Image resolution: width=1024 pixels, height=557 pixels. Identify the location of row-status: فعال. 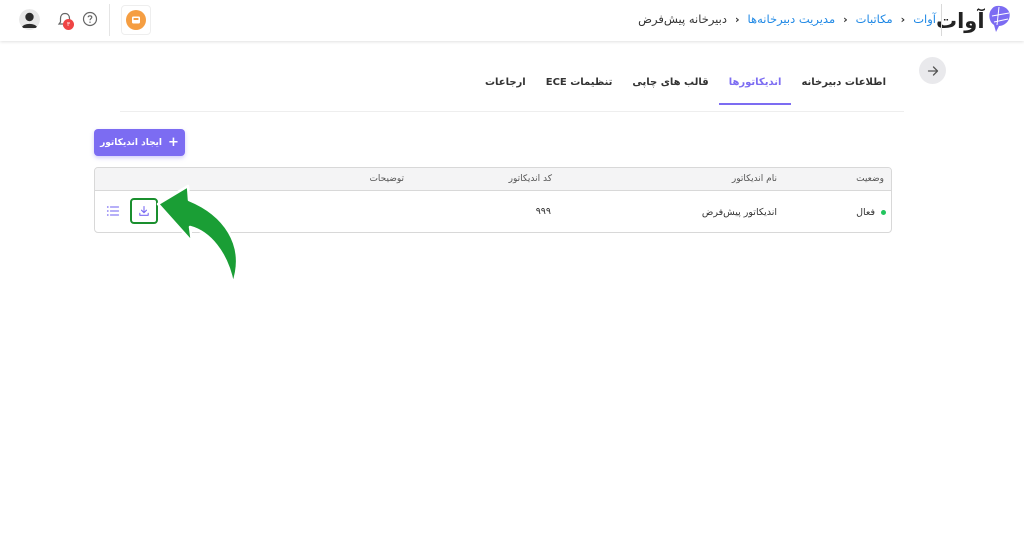
(865, 212).